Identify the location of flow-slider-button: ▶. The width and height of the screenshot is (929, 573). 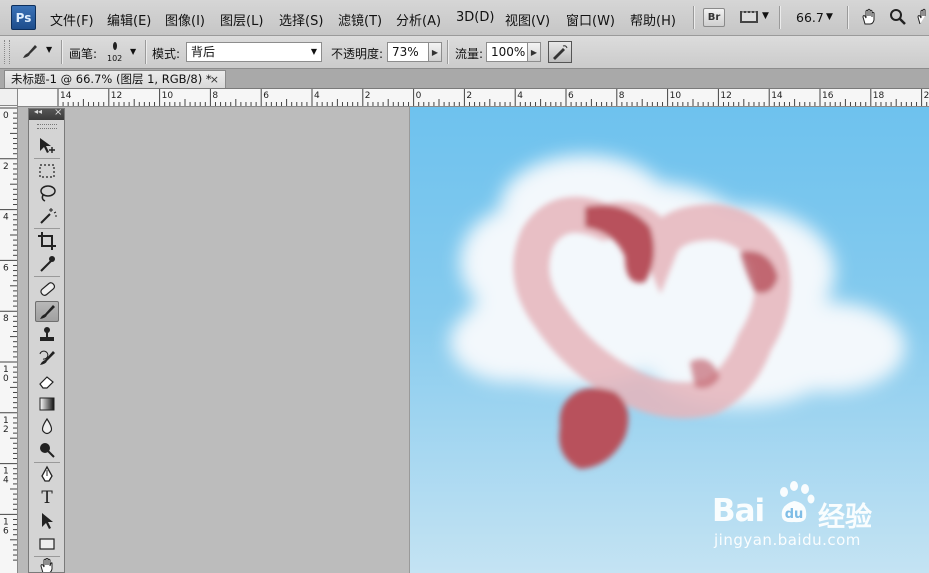
(534, 52).